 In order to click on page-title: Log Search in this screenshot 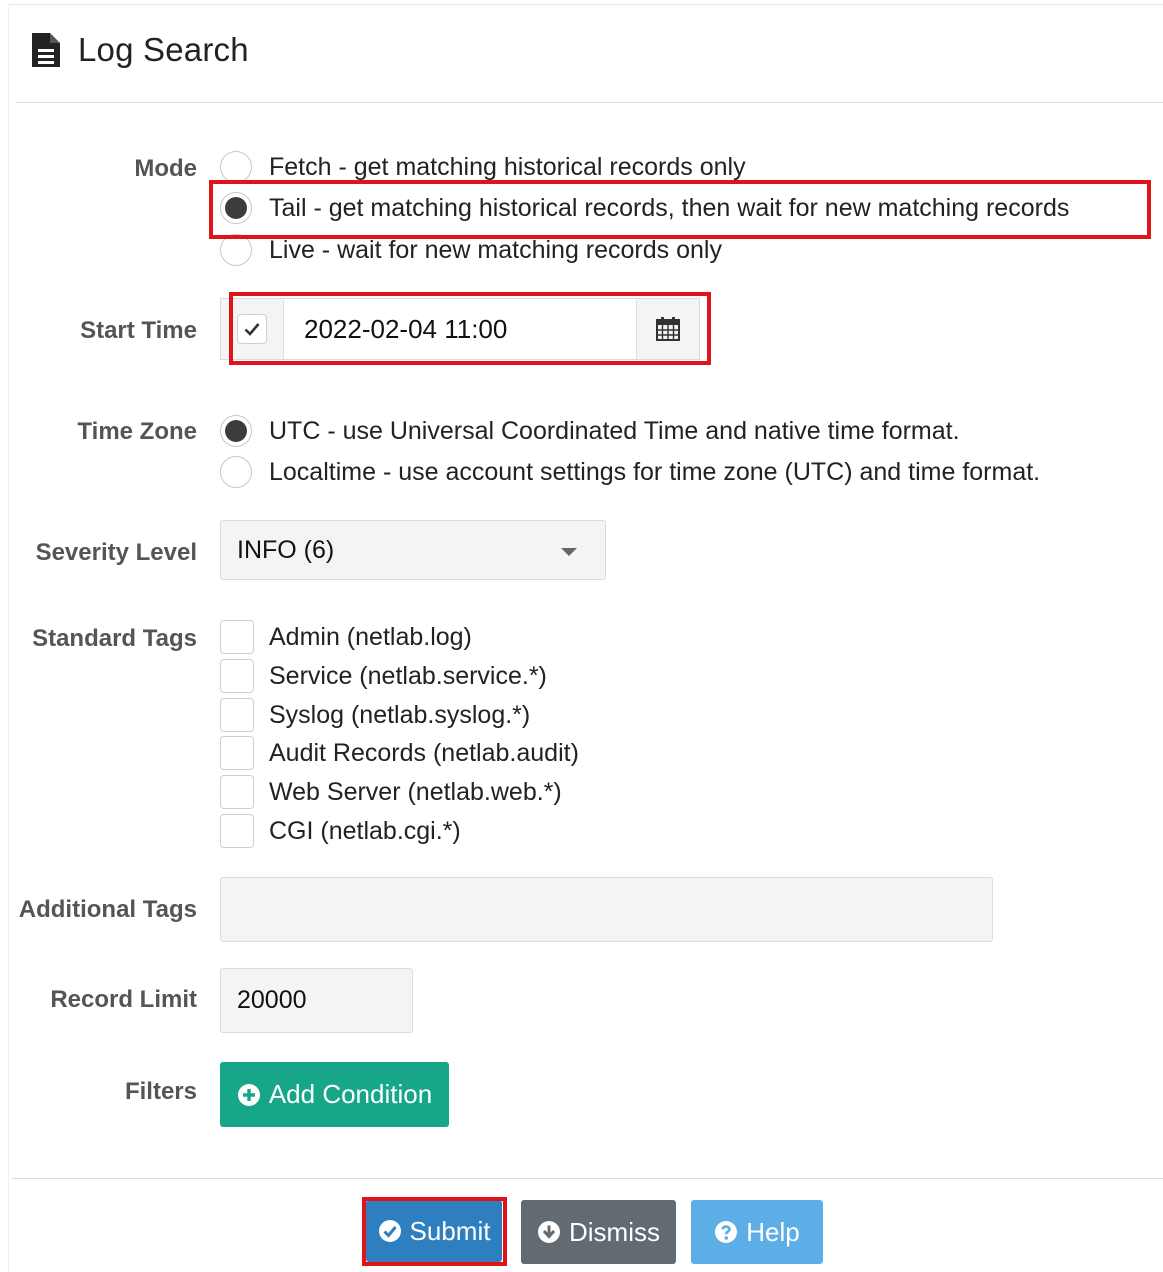, I will do `click(163, 49)`.